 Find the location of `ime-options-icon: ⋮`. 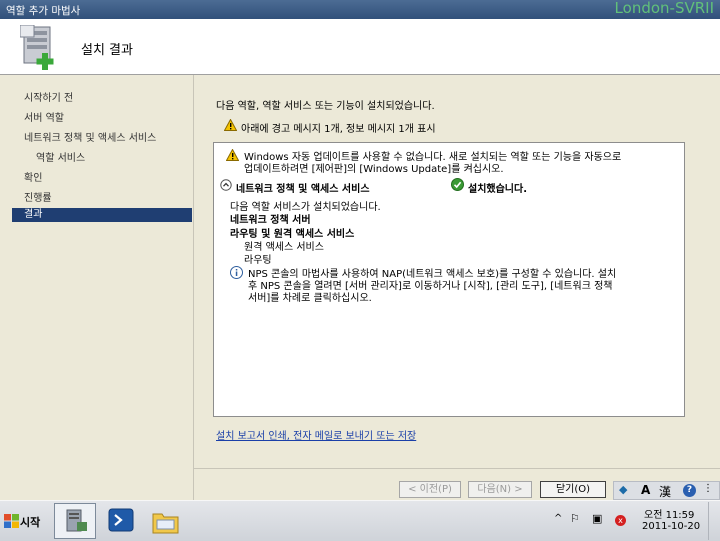

ime-options-icon: ⋮ is located at coordinates (708, 488).